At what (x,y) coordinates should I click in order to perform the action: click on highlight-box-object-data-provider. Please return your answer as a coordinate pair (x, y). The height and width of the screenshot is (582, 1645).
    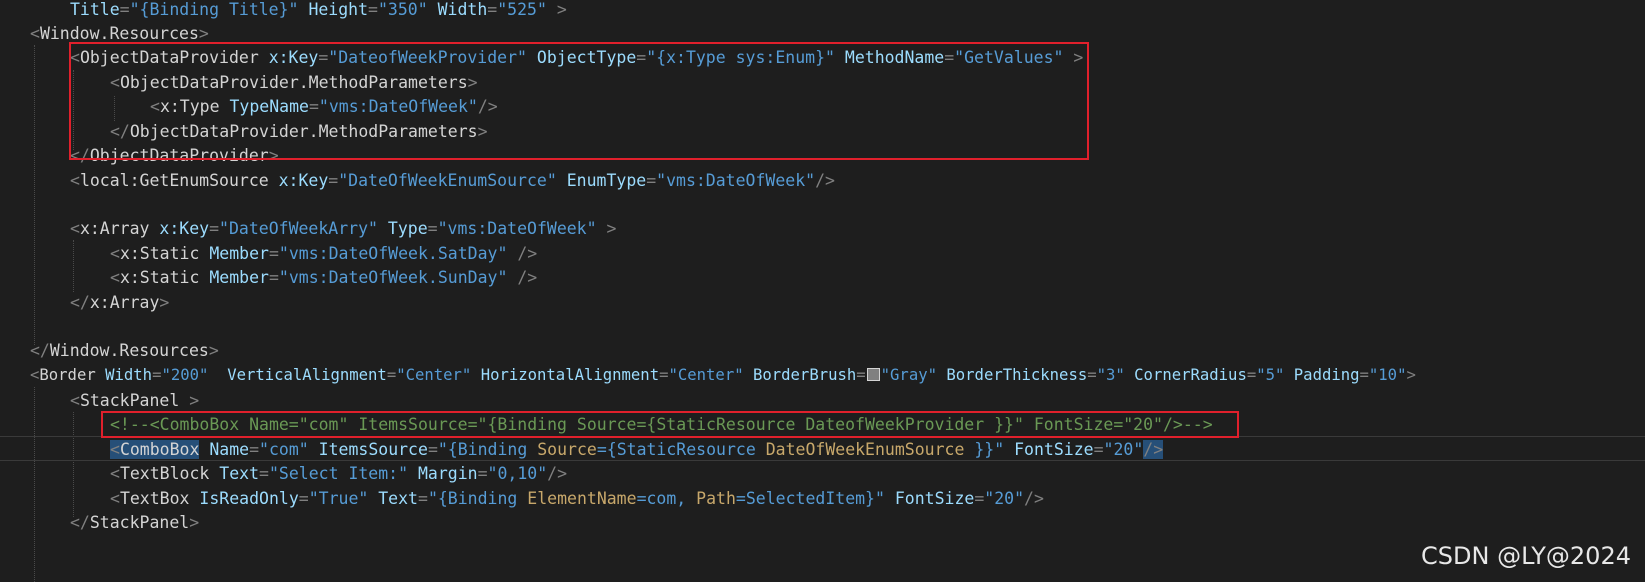
    Looking at the image, I should click on (579, 101).